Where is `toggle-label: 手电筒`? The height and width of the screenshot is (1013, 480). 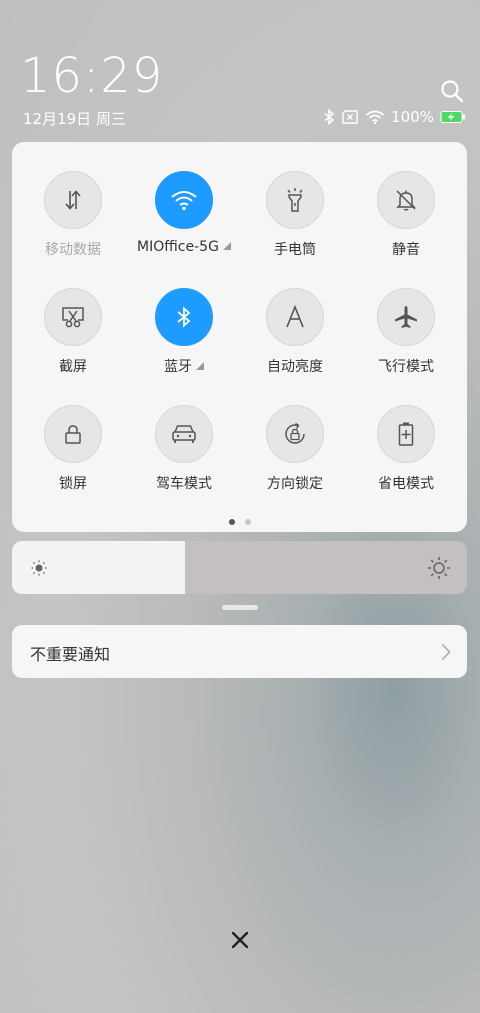
toggle-label: 手电筒 is located at coordinates (295, 250).